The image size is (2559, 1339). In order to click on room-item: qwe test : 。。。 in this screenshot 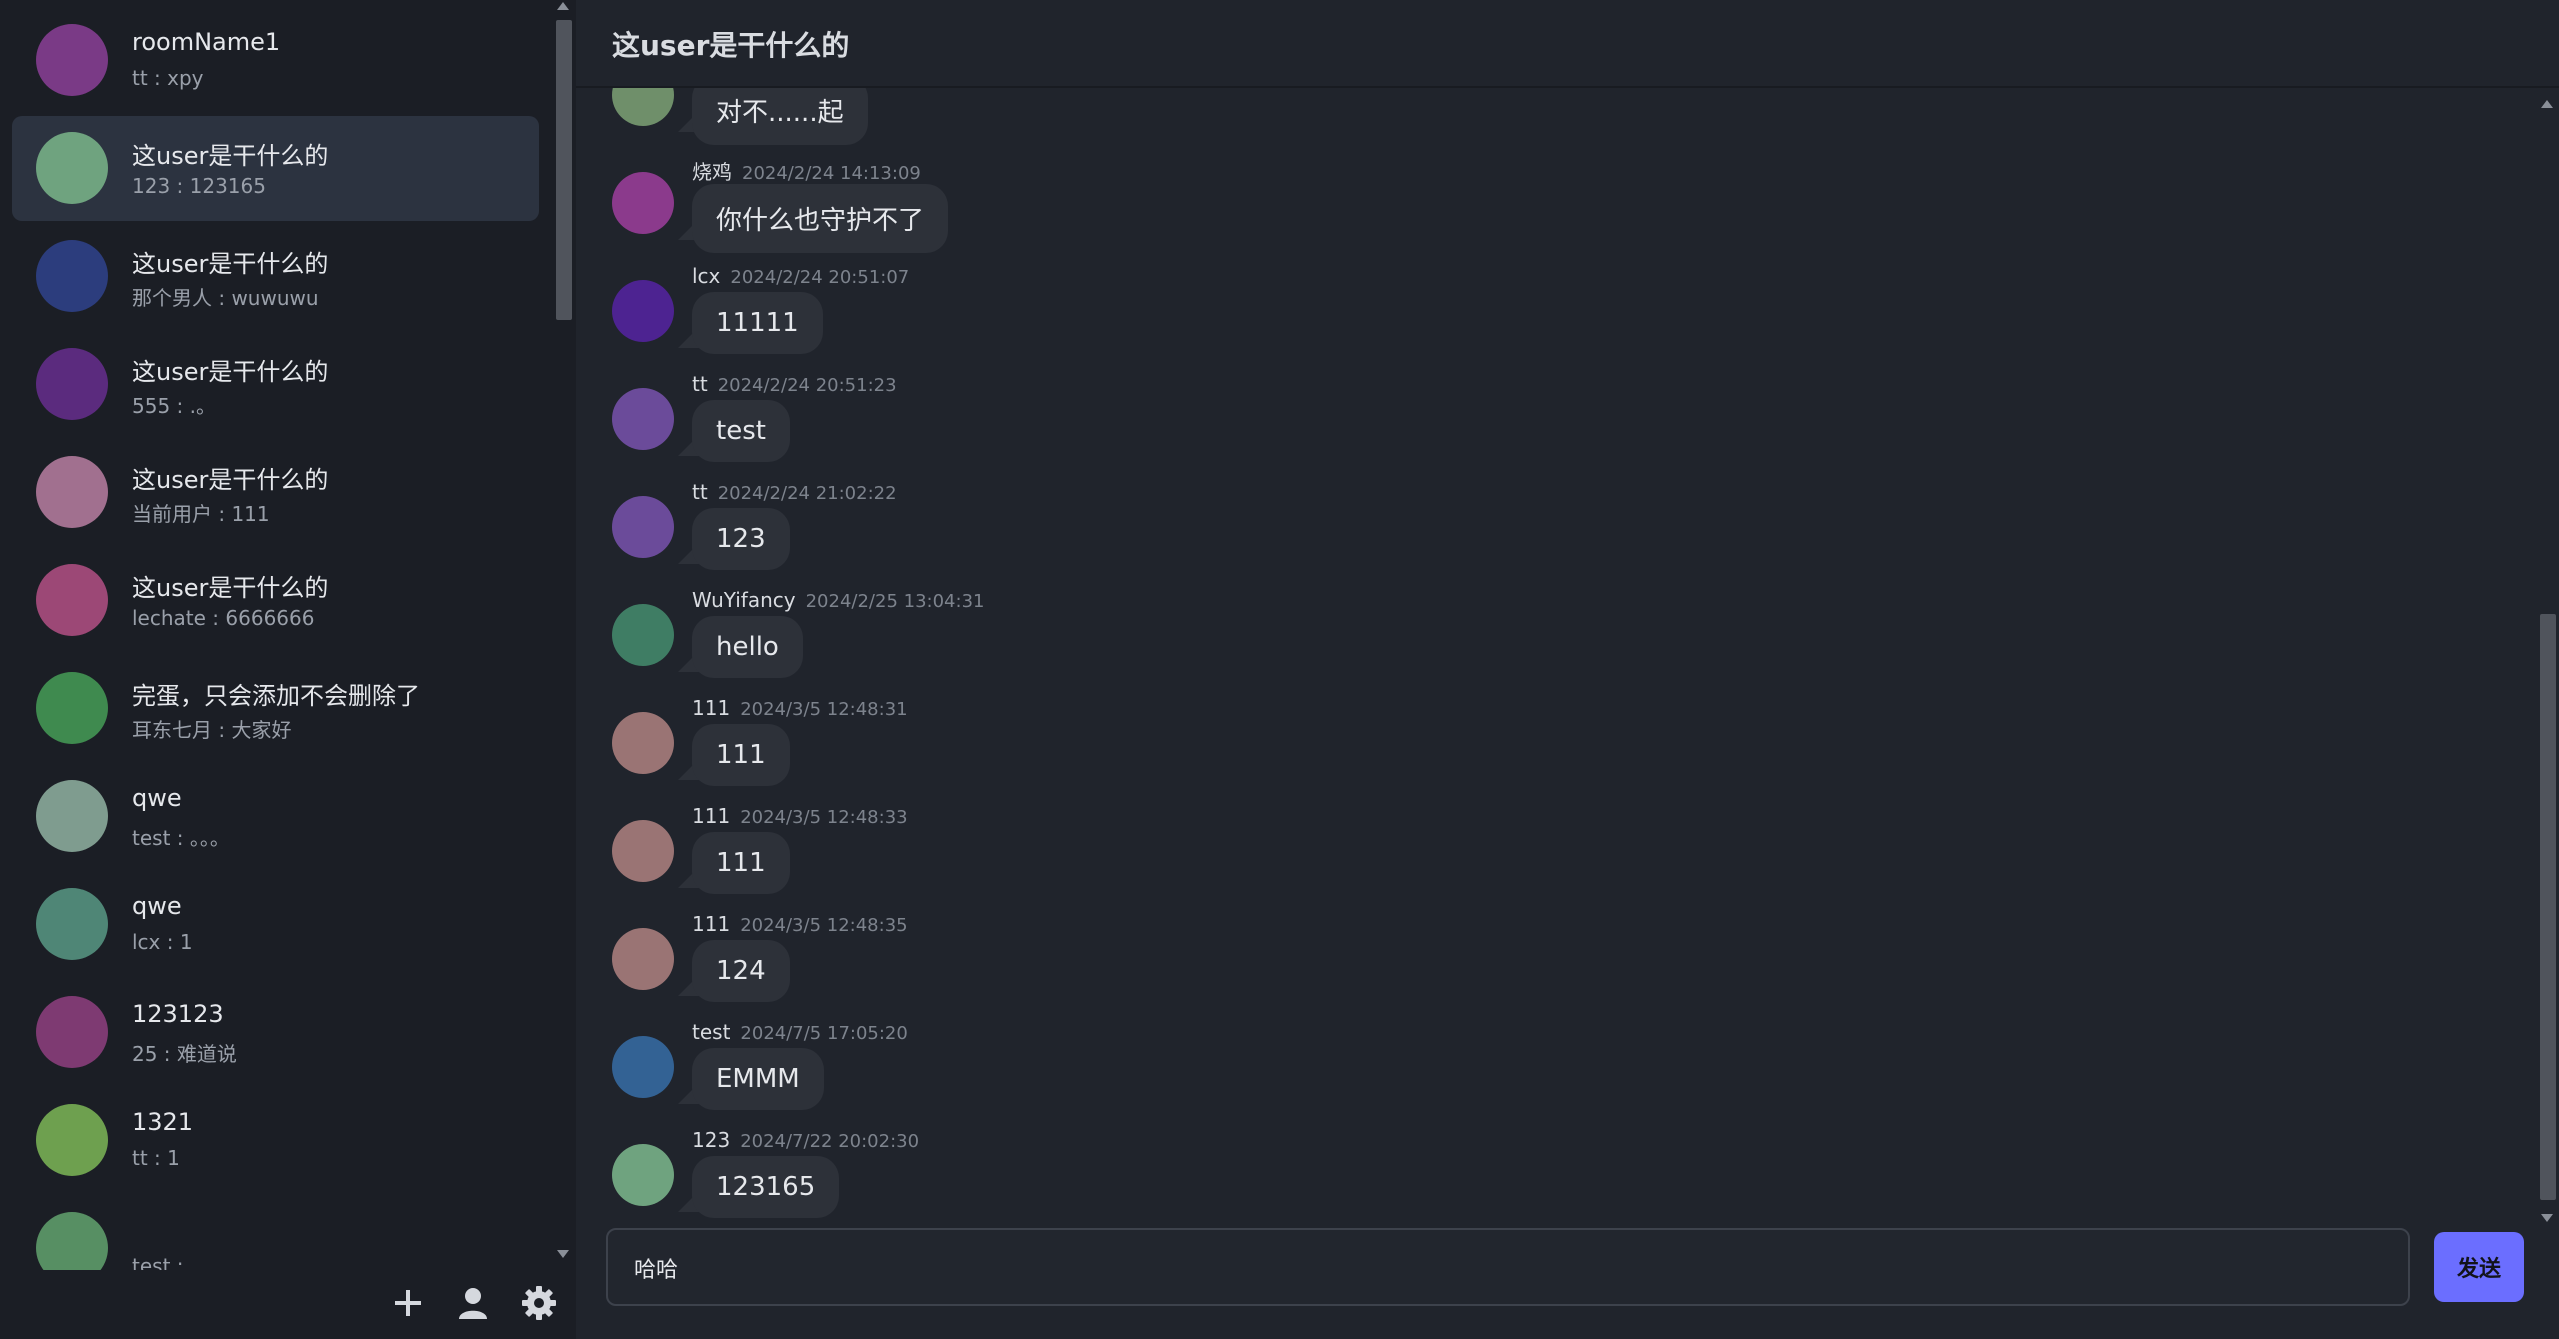, I will do `click(275, 816)`.